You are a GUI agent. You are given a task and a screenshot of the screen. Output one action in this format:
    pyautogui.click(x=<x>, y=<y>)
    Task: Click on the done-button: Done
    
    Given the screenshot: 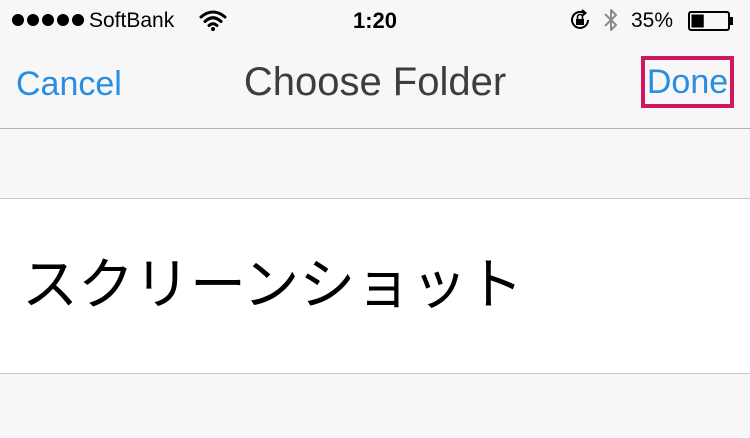 What is the action you would take?
    pyautogui.click(x=687, y=82)
    